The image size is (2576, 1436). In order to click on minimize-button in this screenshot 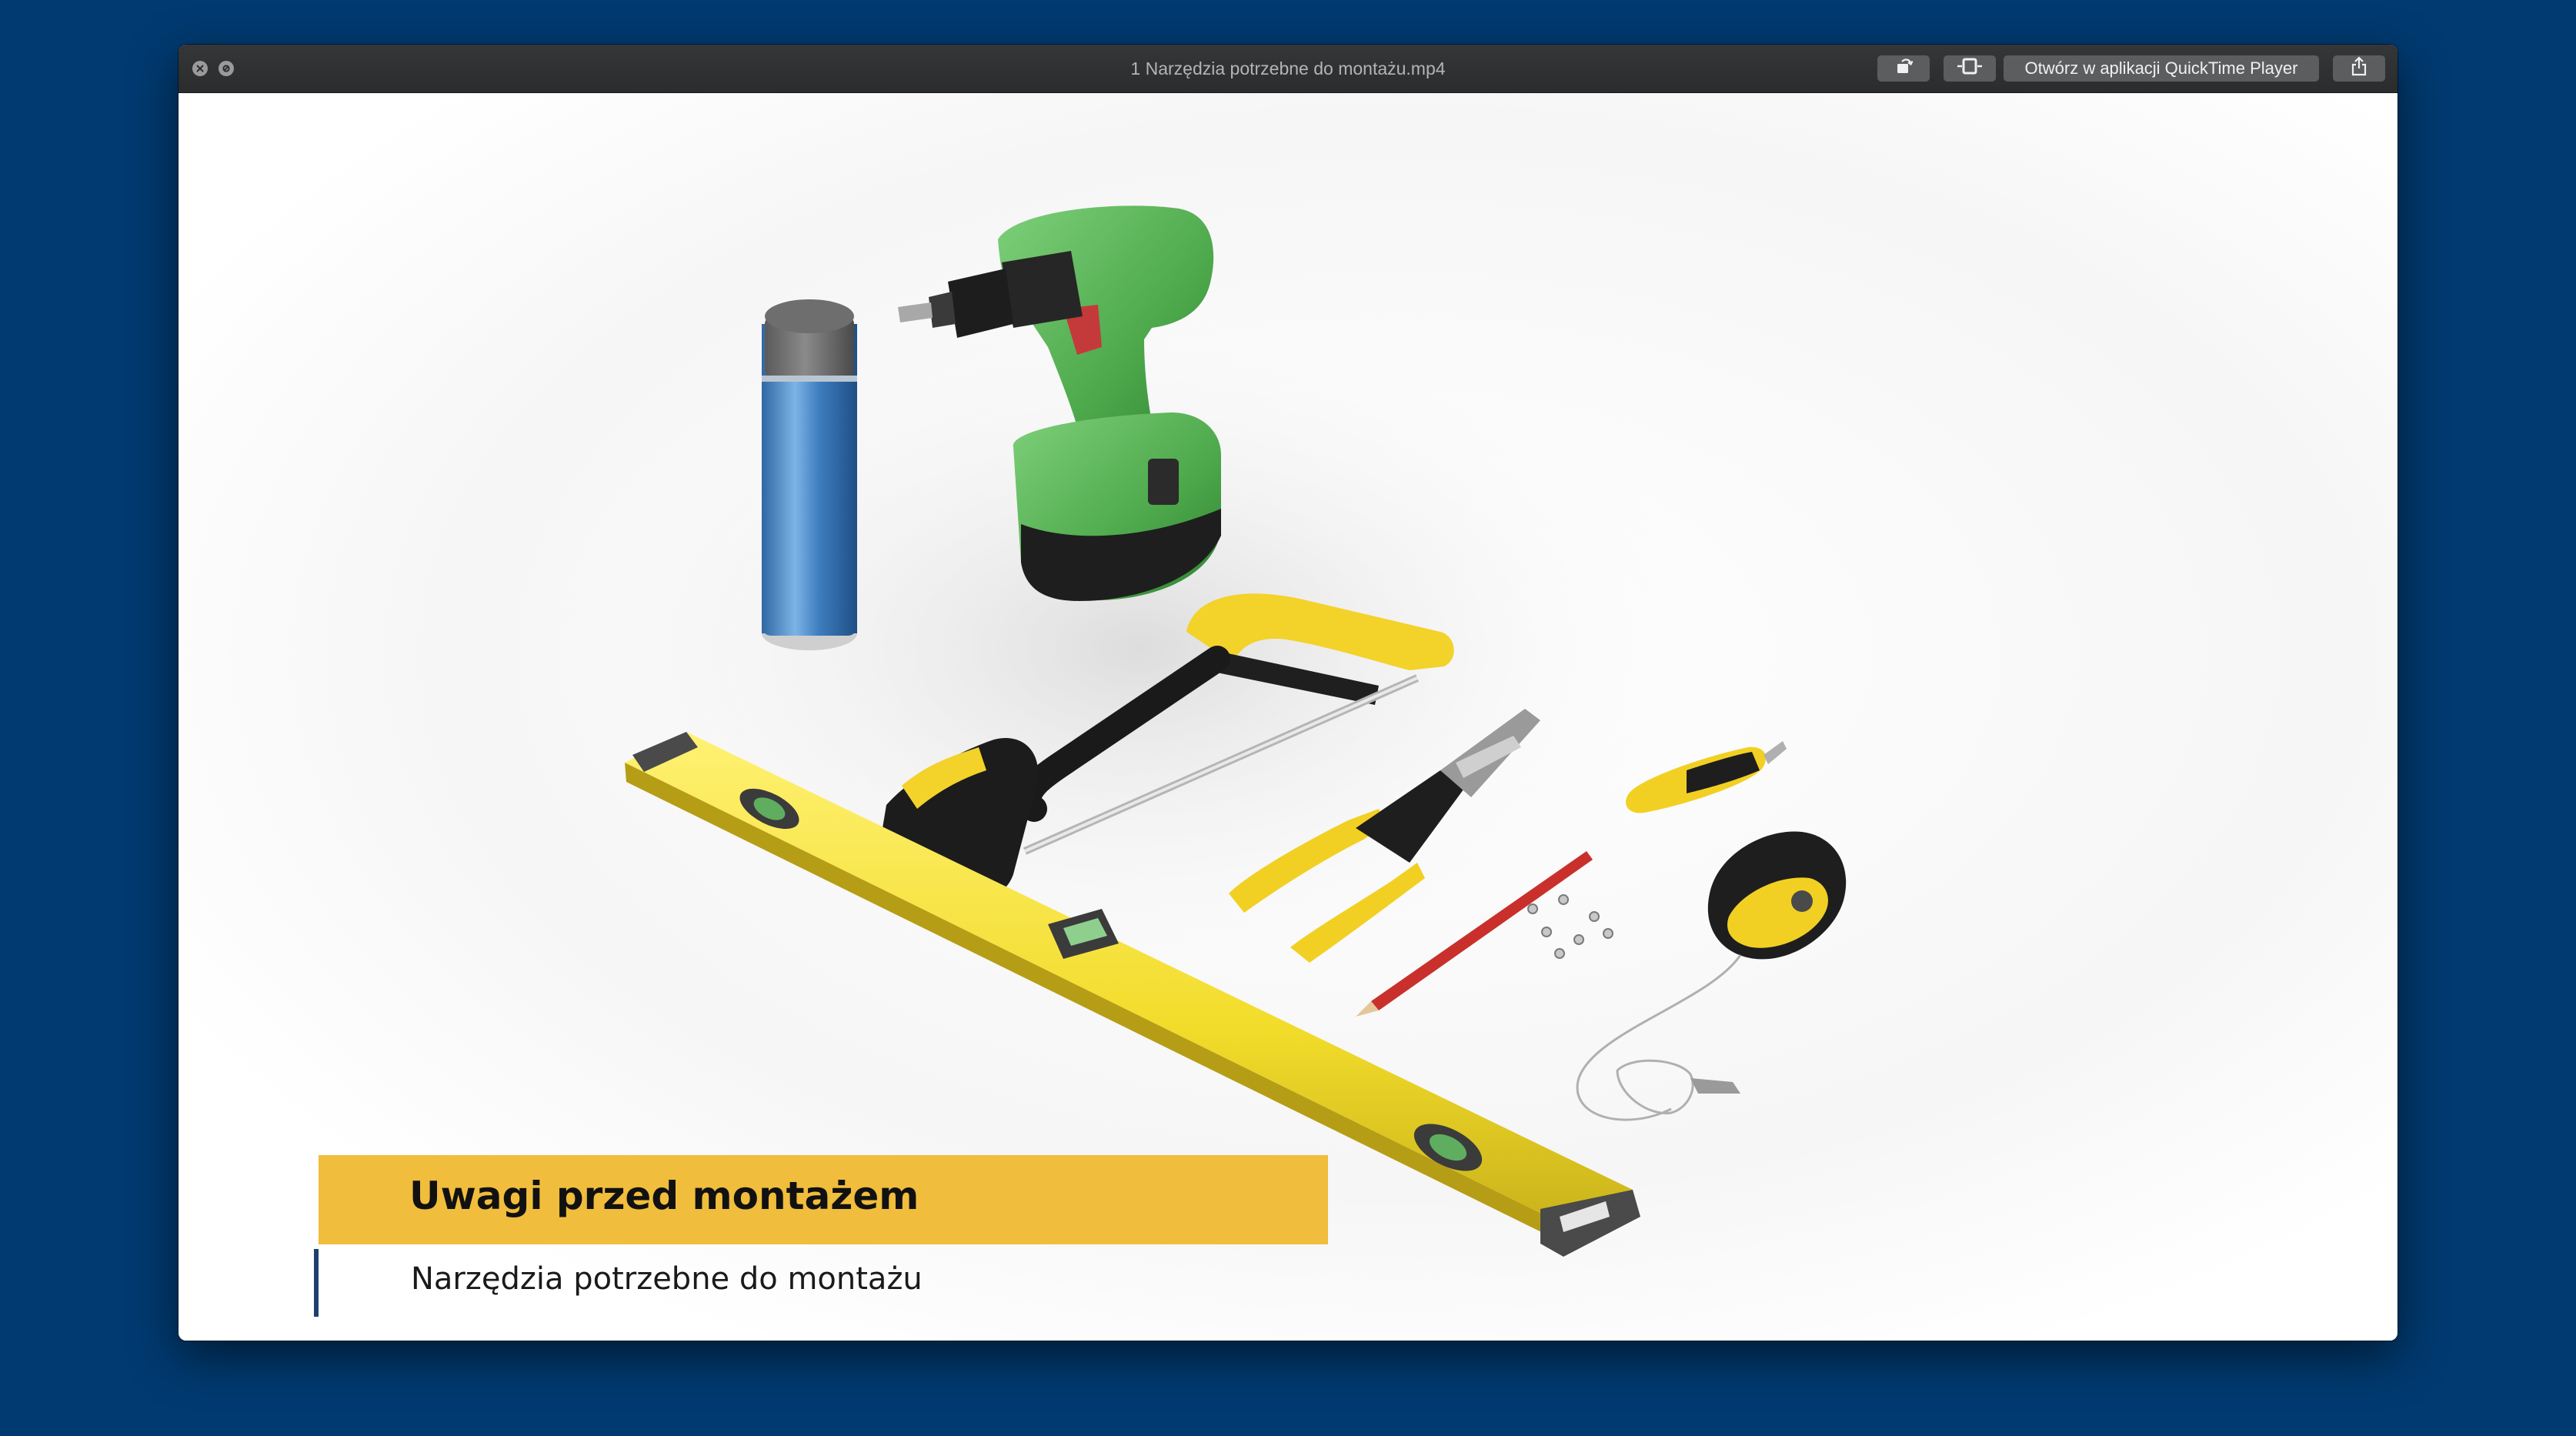, I will do `click(227, 68)`.